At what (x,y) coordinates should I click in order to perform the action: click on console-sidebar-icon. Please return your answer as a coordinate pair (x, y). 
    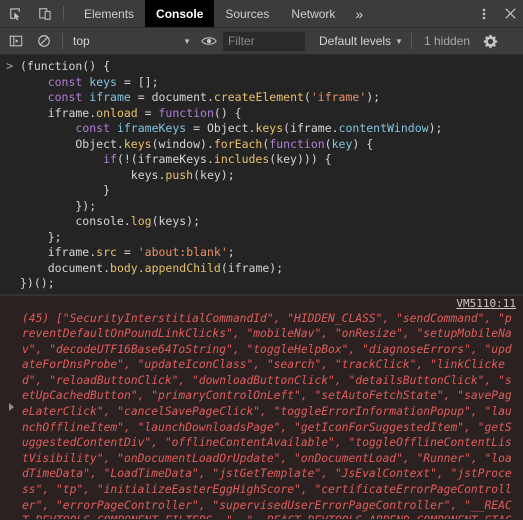
    Looking at the image, I should click on (16, 41).